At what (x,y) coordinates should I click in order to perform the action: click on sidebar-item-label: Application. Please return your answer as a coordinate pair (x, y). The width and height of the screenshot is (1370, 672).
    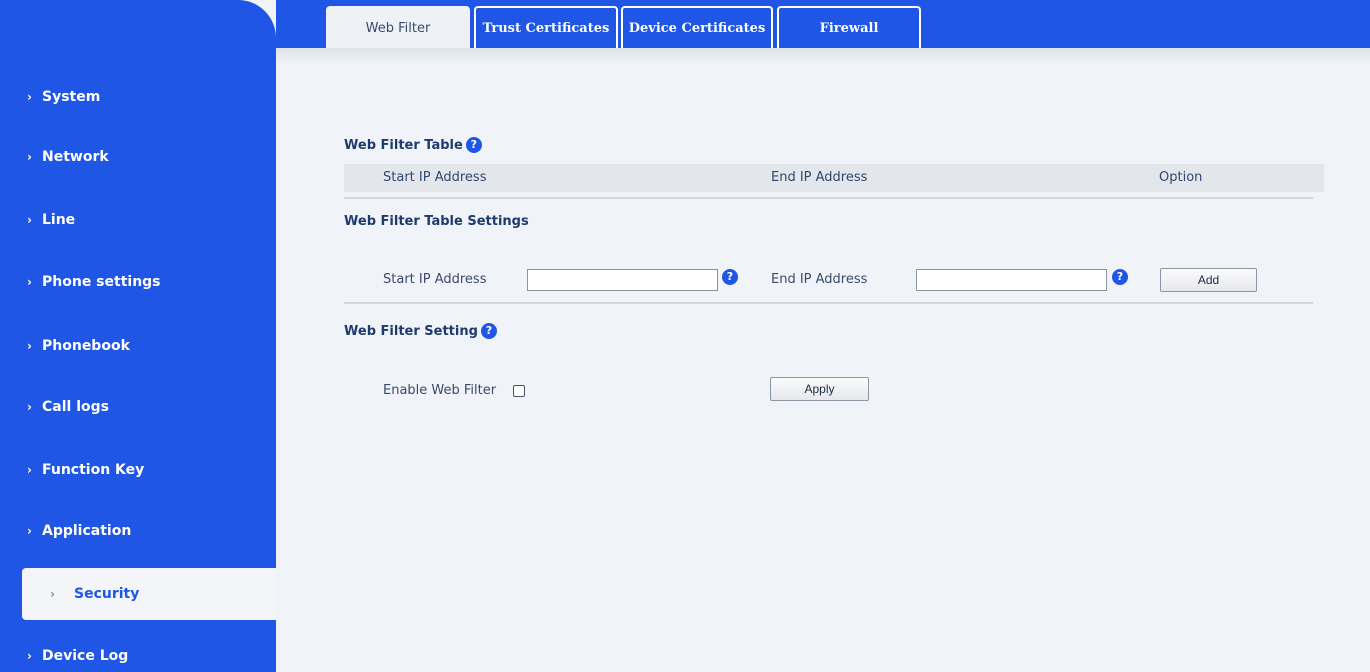
    Looking at the image, I should click on (87, 531).